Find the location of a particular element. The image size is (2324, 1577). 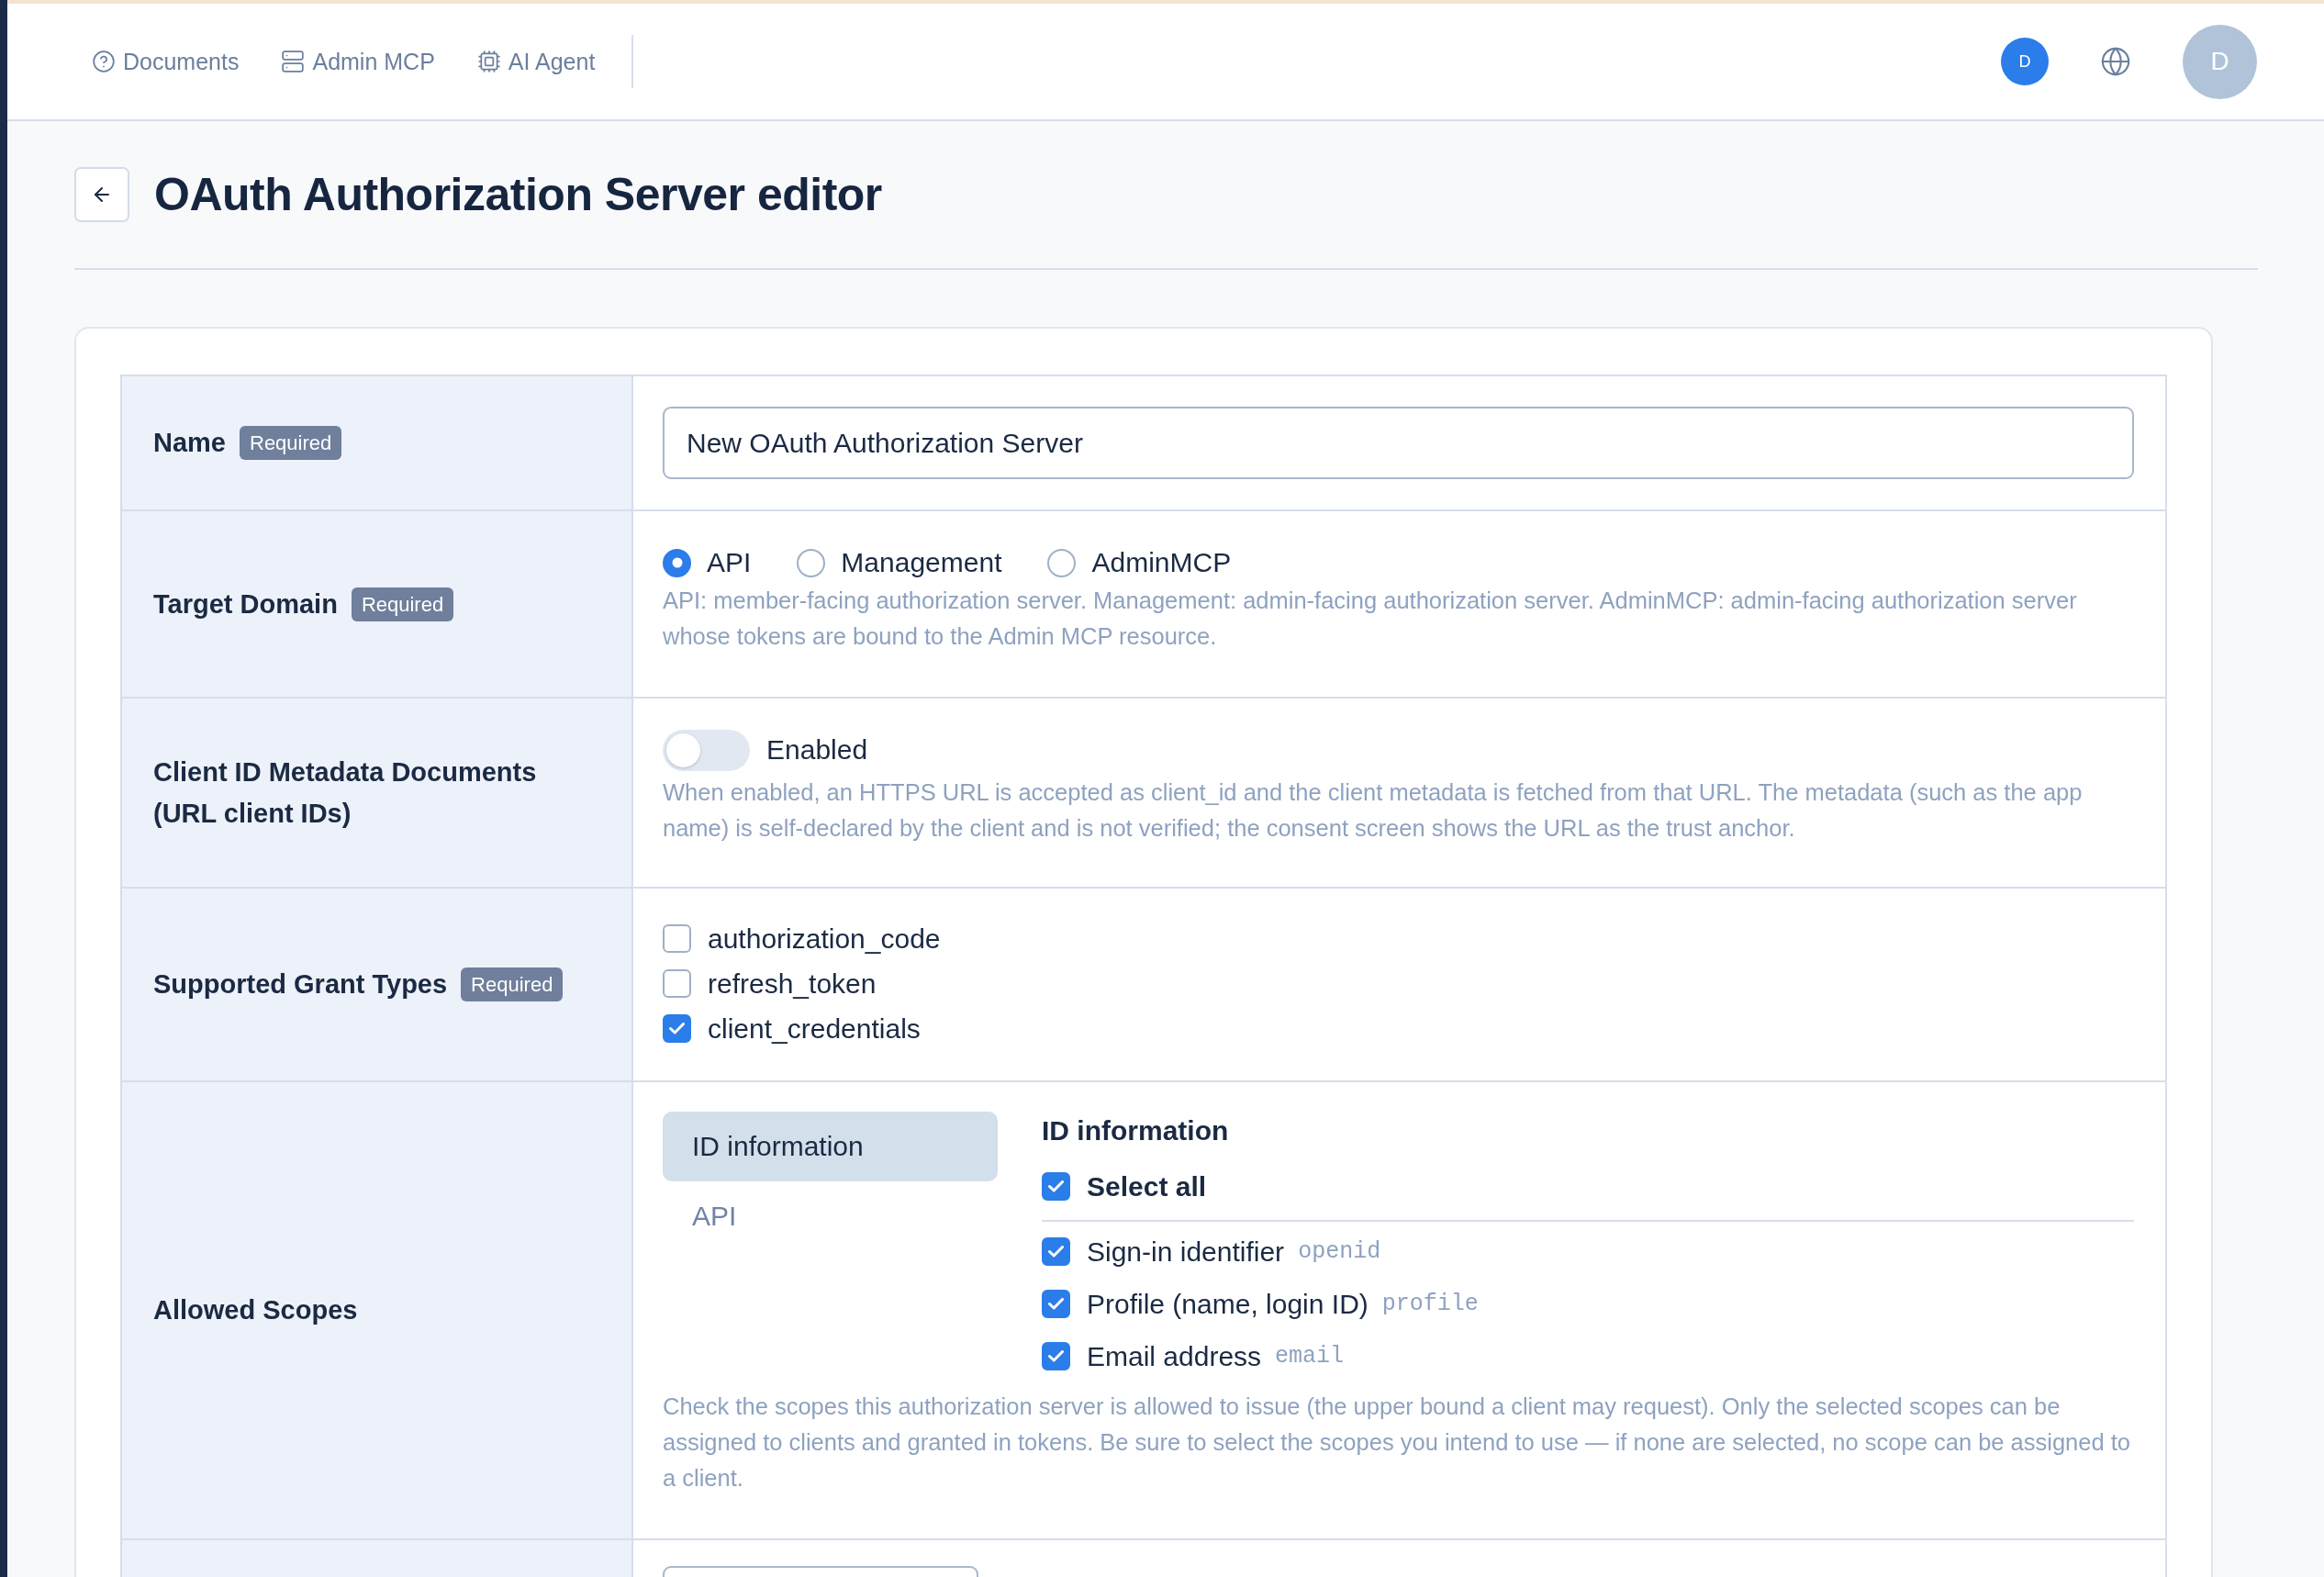

tenant-avatar: D is located at coordinates (2025, 62).